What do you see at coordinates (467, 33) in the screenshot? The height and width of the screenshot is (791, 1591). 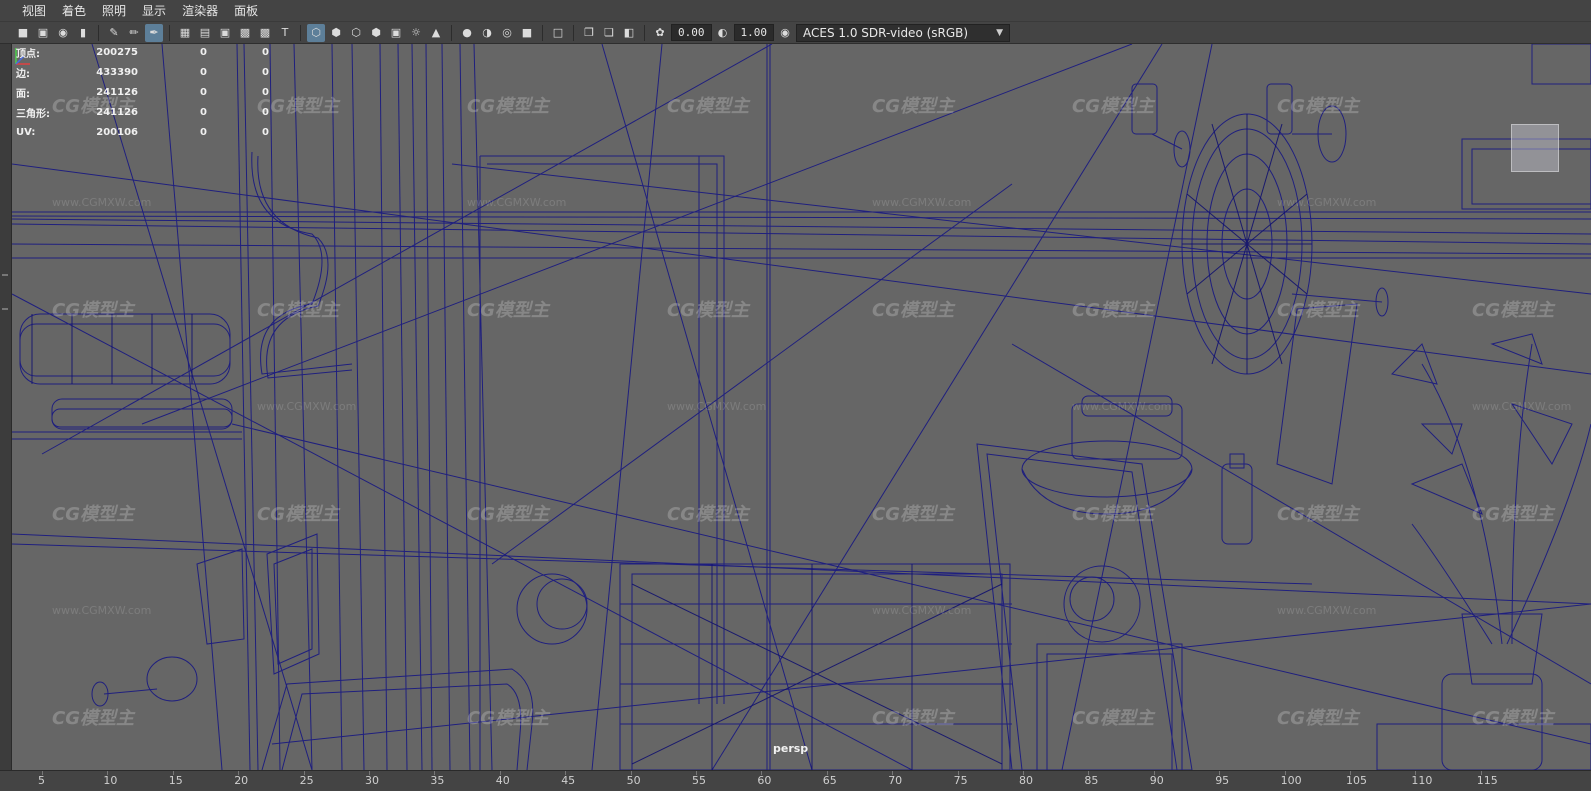 I see `ambient-occlusion-icon: ●` at bounding box center [467, 33].